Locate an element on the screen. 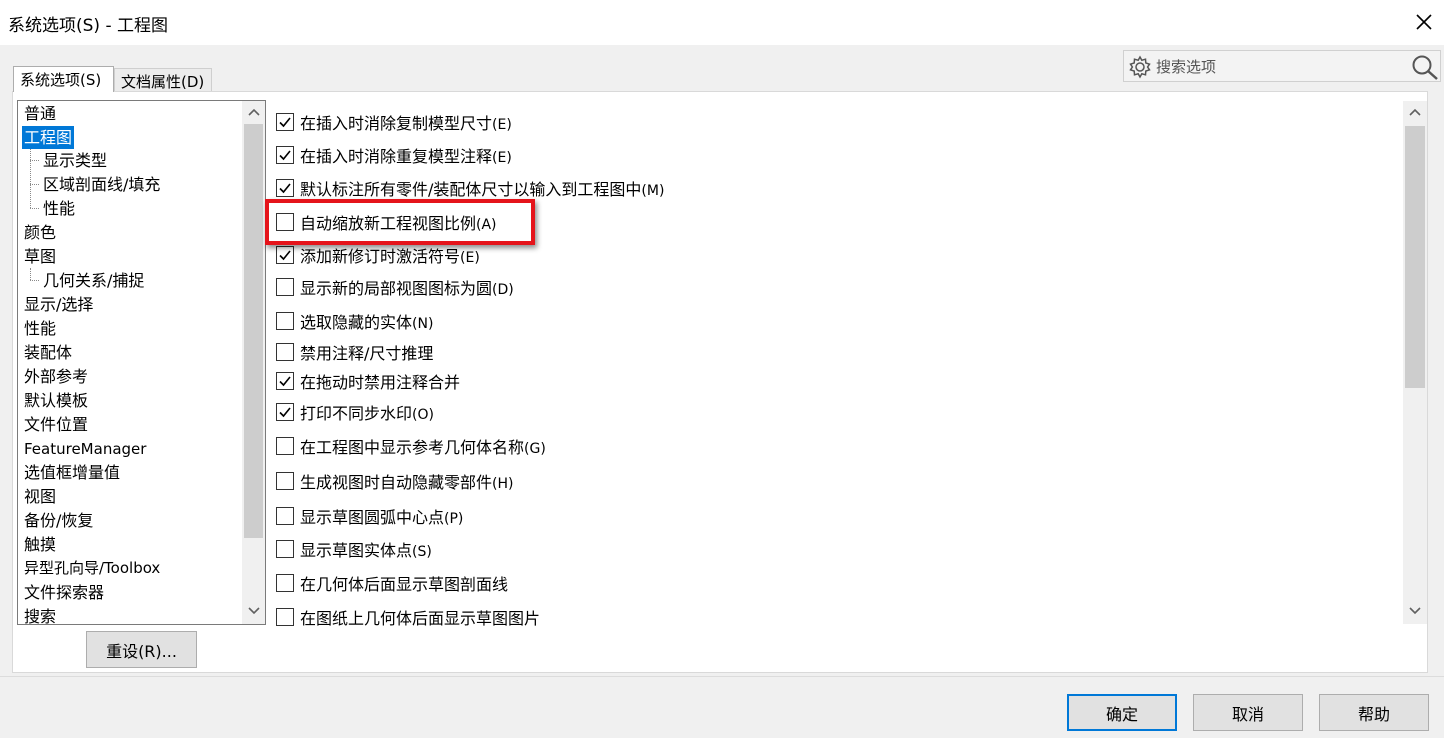  search-input is located at coordinates (1280, 67).